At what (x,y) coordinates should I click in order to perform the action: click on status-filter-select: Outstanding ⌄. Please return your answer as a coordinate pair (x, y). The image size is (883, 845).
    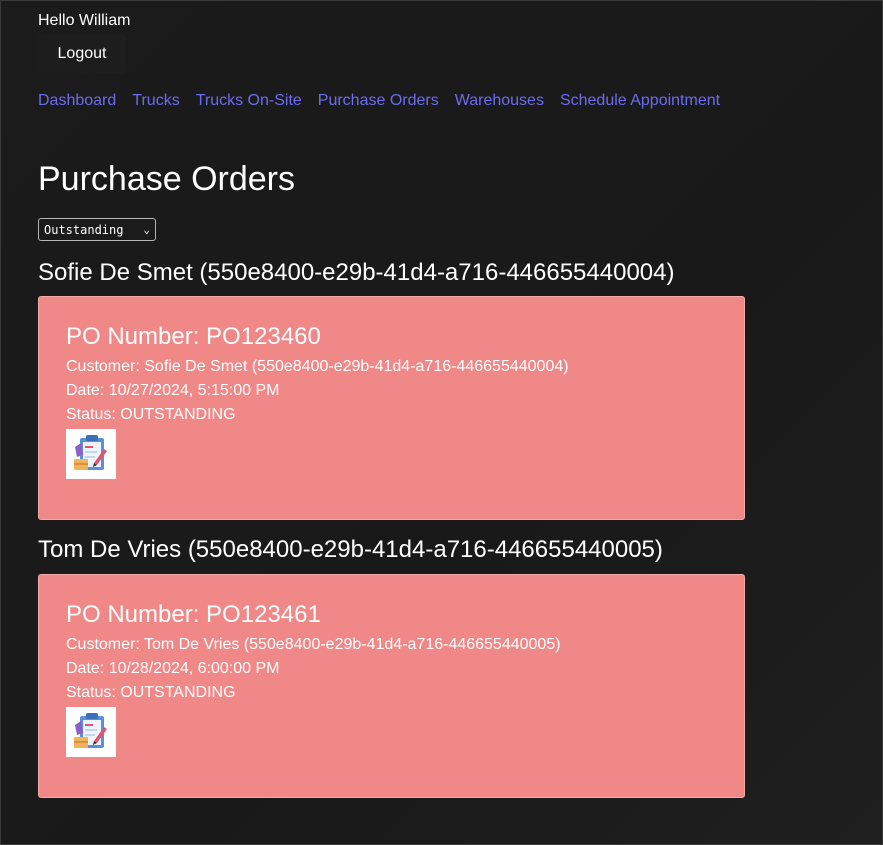
    Looking at the image, I should click on (97, 229).